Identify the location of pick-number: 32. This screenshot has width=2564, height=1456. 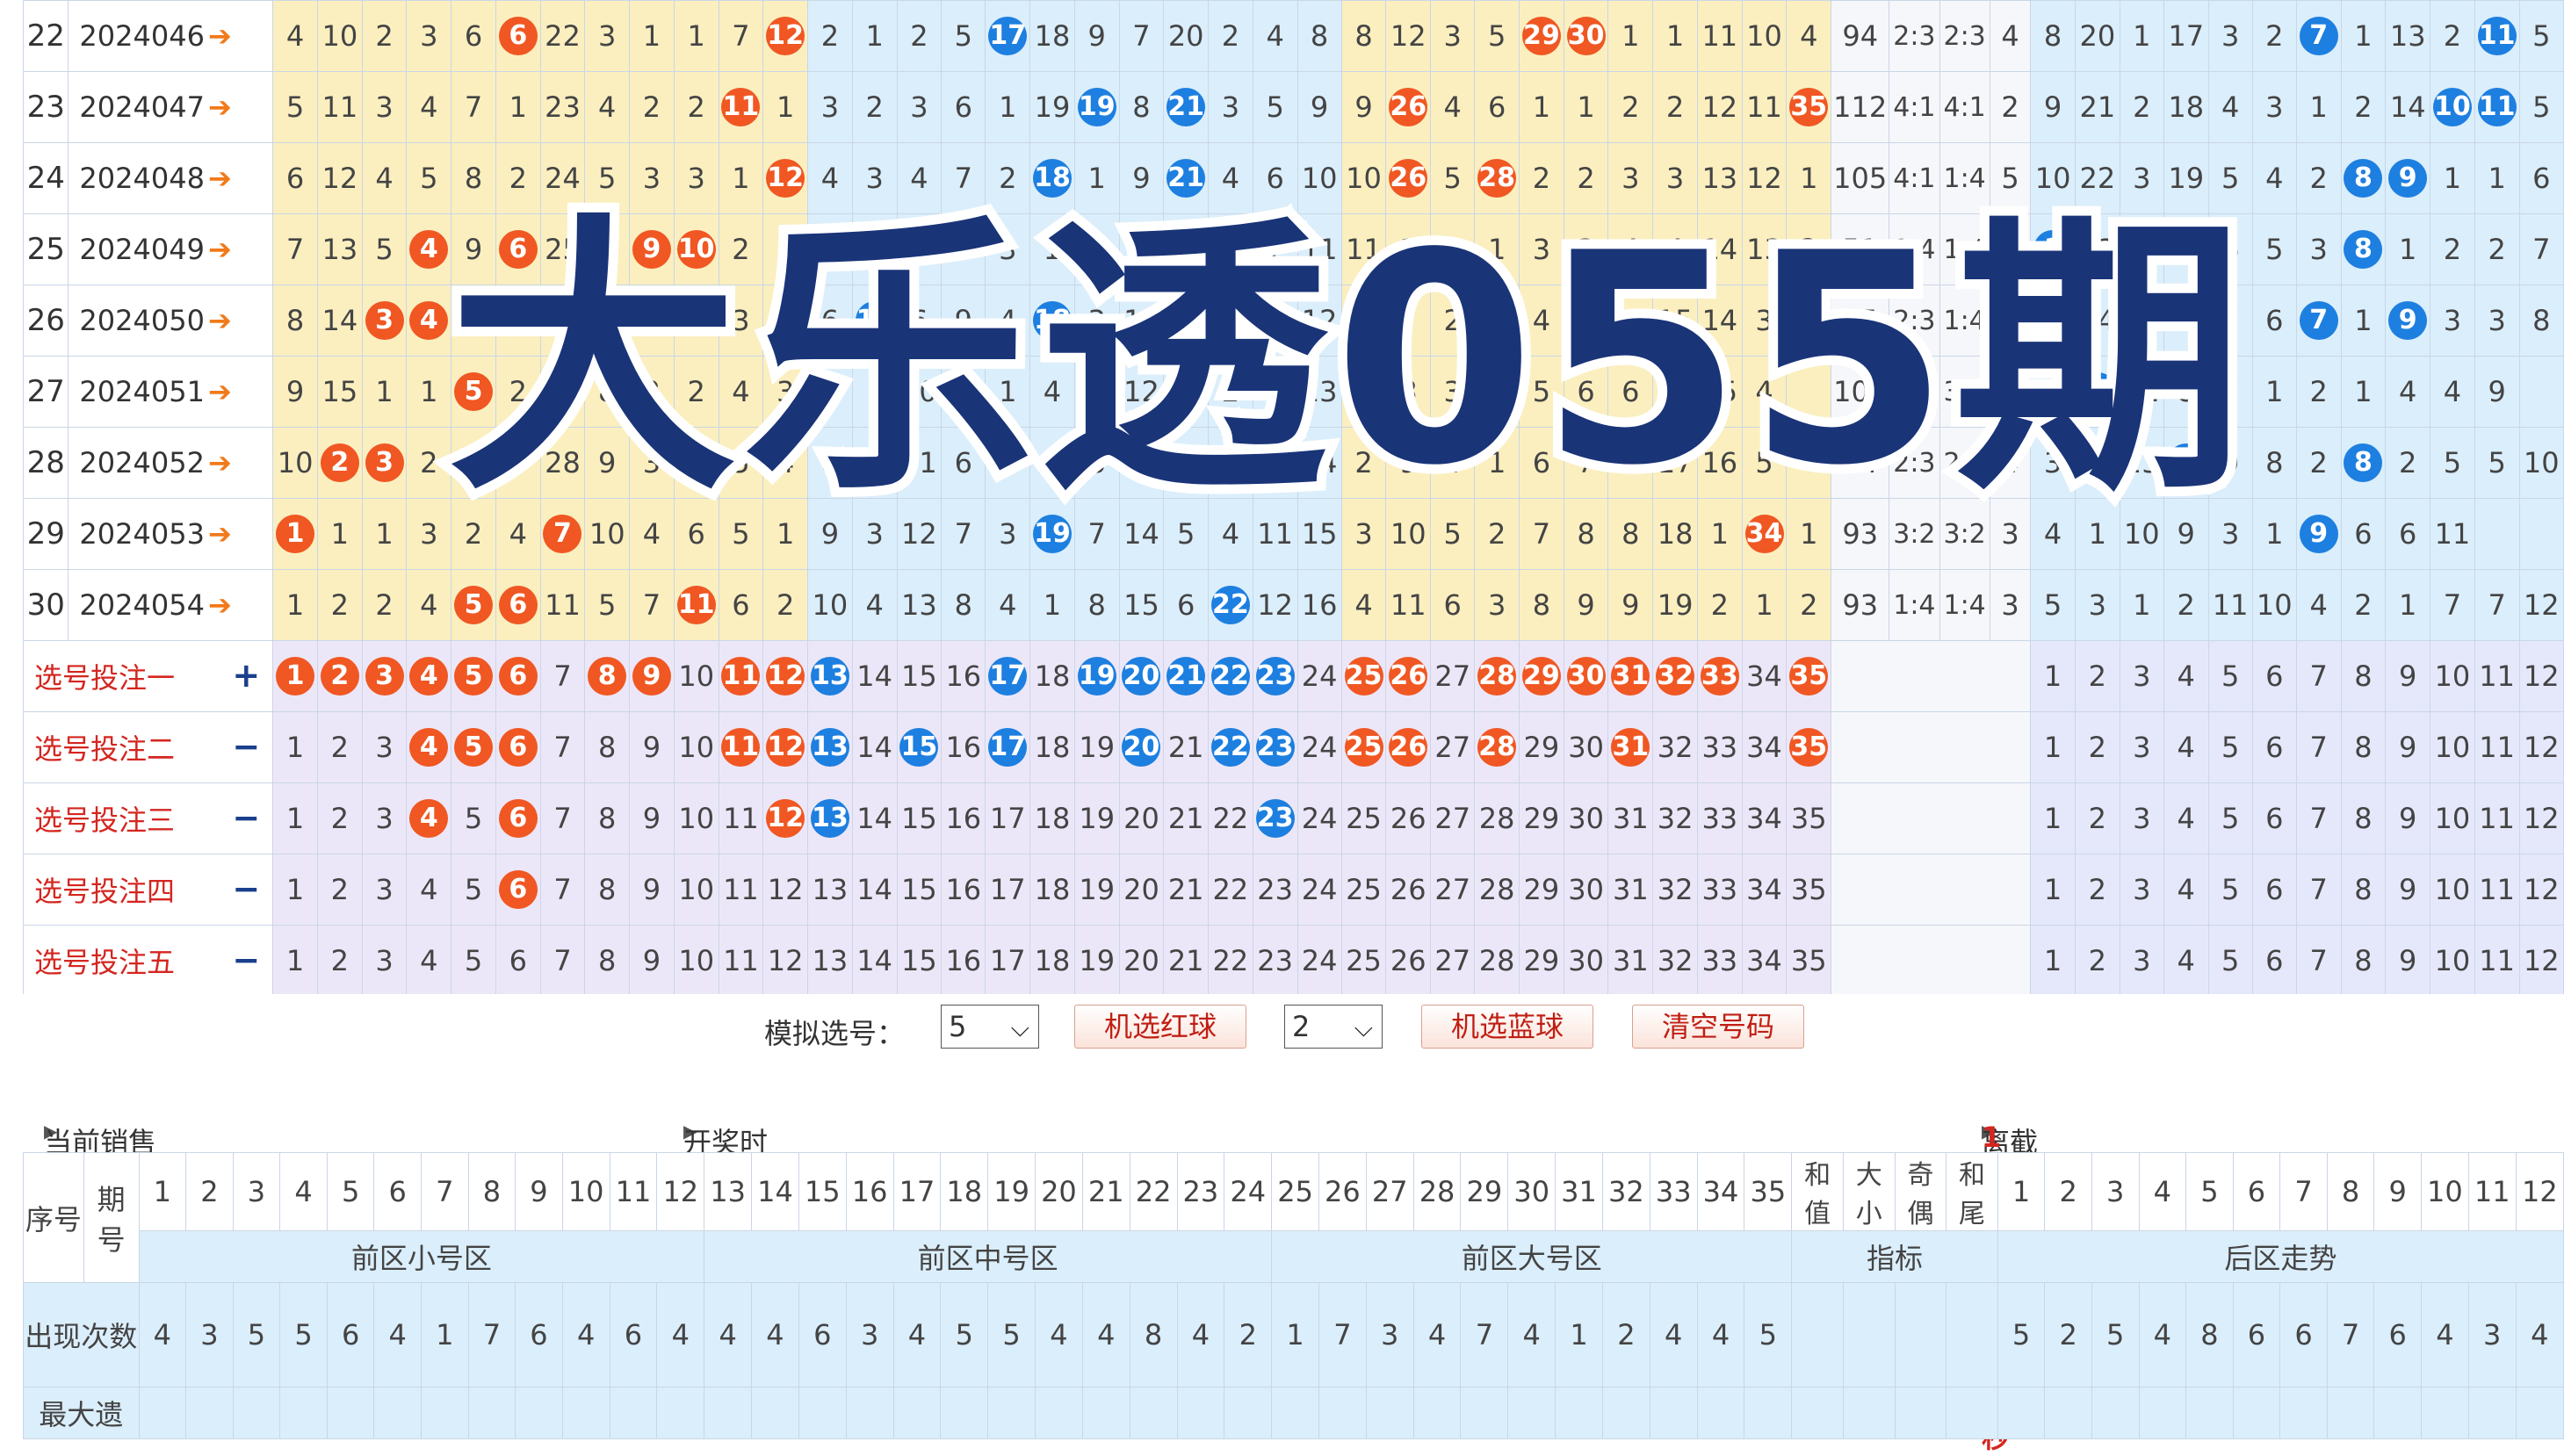
(1675, 747).